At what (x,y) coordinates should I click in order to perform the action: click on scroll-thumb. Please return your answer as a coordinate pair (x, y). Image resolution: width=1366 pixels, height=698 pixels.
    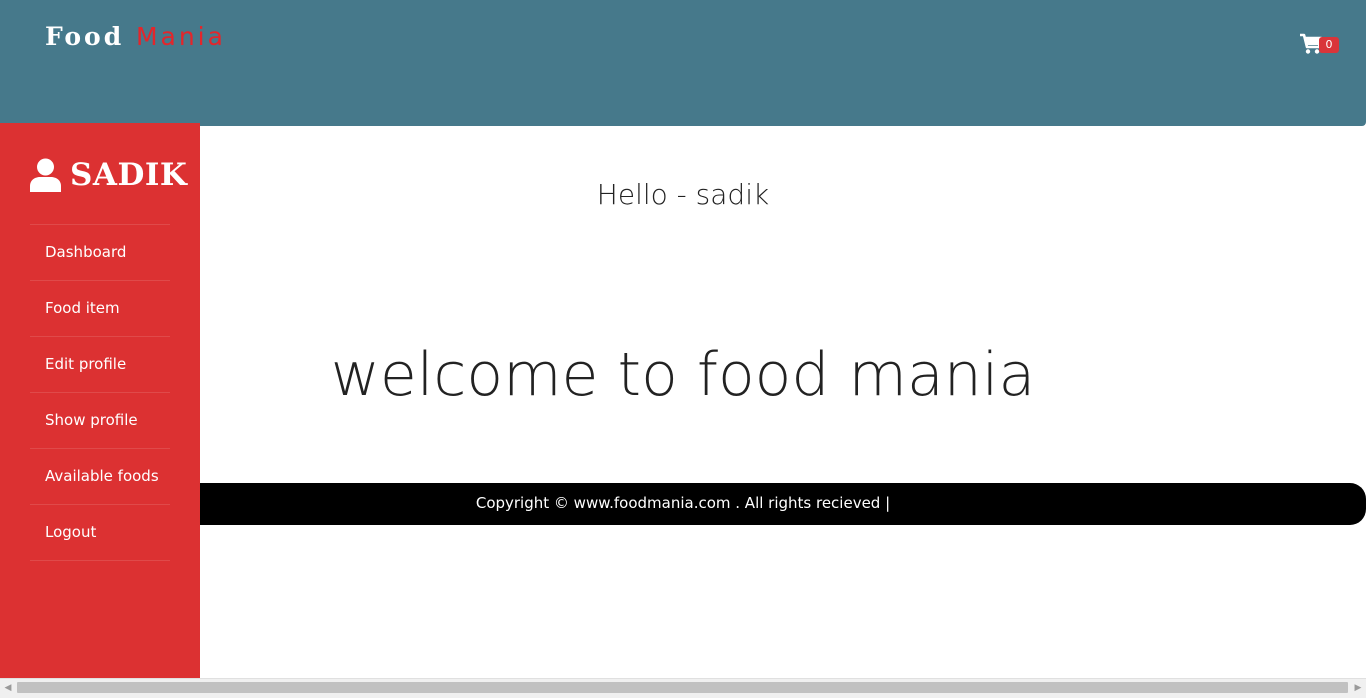
    Looking at the image, I should click on (682, 687).